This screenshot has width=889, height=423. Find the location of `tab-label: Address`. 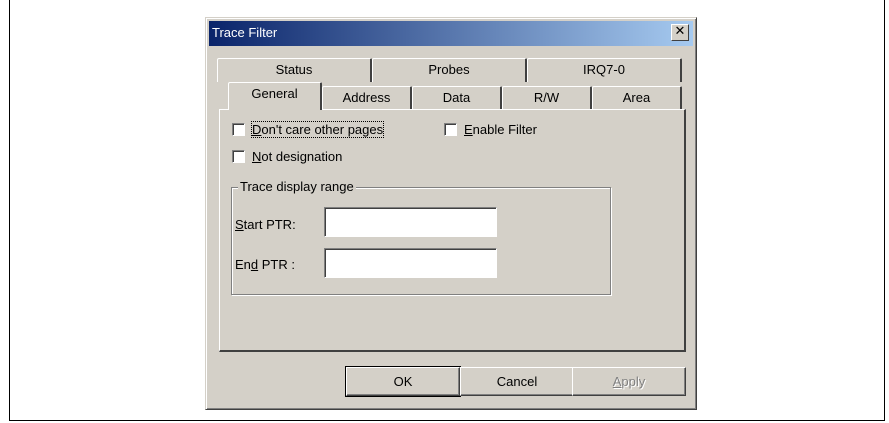

tab-label: Address is located at coordinates (366, 97).